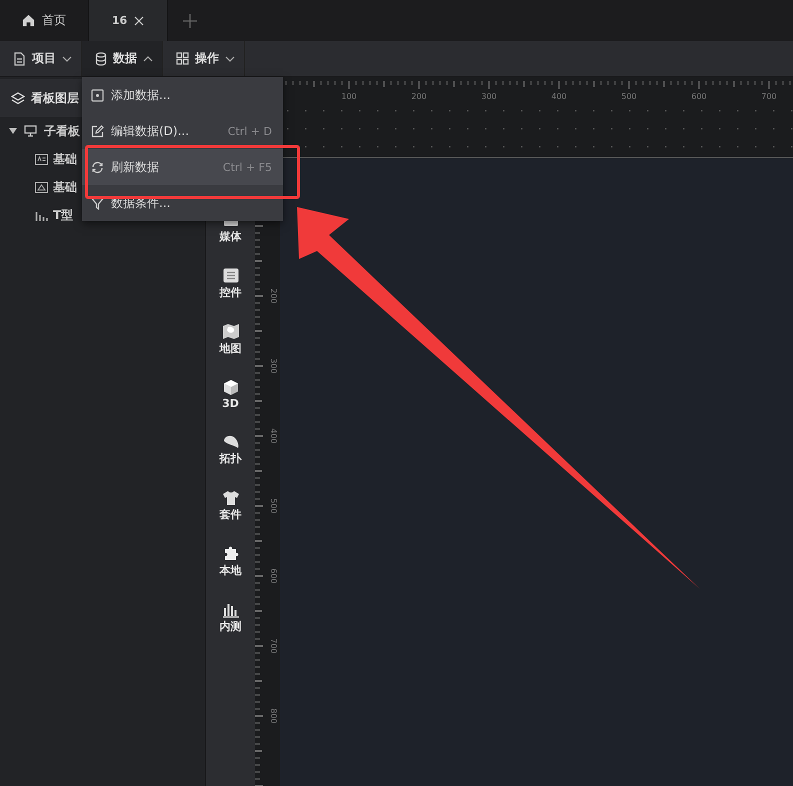  I want to click on panel-title: 看板图层, so click(55, 98).